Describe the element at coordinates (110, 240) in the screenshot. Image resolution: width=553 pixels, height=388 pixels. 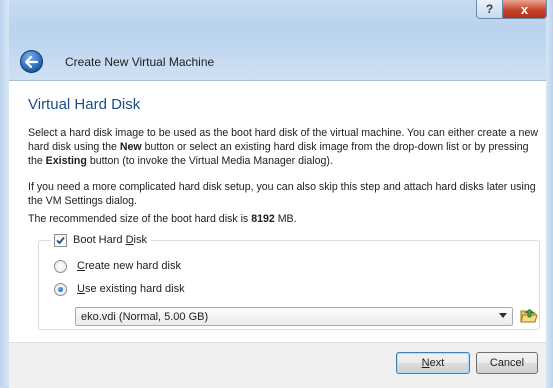
I see `boot-hard-disk-label: Boot Hard Disk` at that location.